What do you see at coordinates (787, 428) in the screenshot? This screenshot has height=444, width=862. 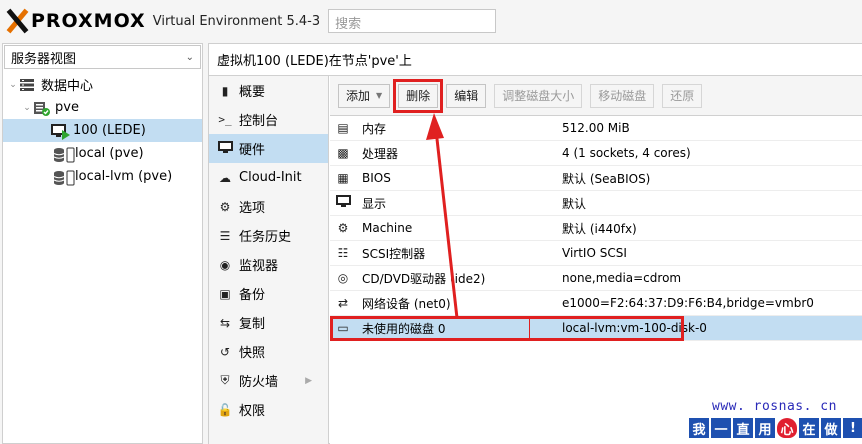 I see `watermark-heart-char: 心` at bounding box center [787, 428].